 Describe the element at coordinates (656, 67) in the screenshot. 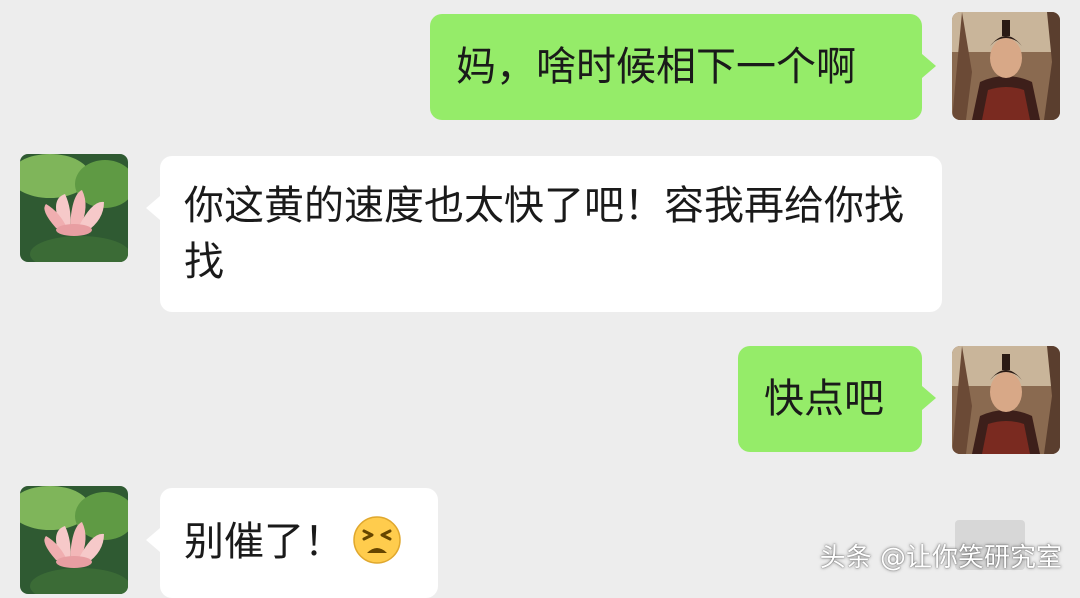

I see `message-text: 妈，啥时候相下一个啊` at that location.